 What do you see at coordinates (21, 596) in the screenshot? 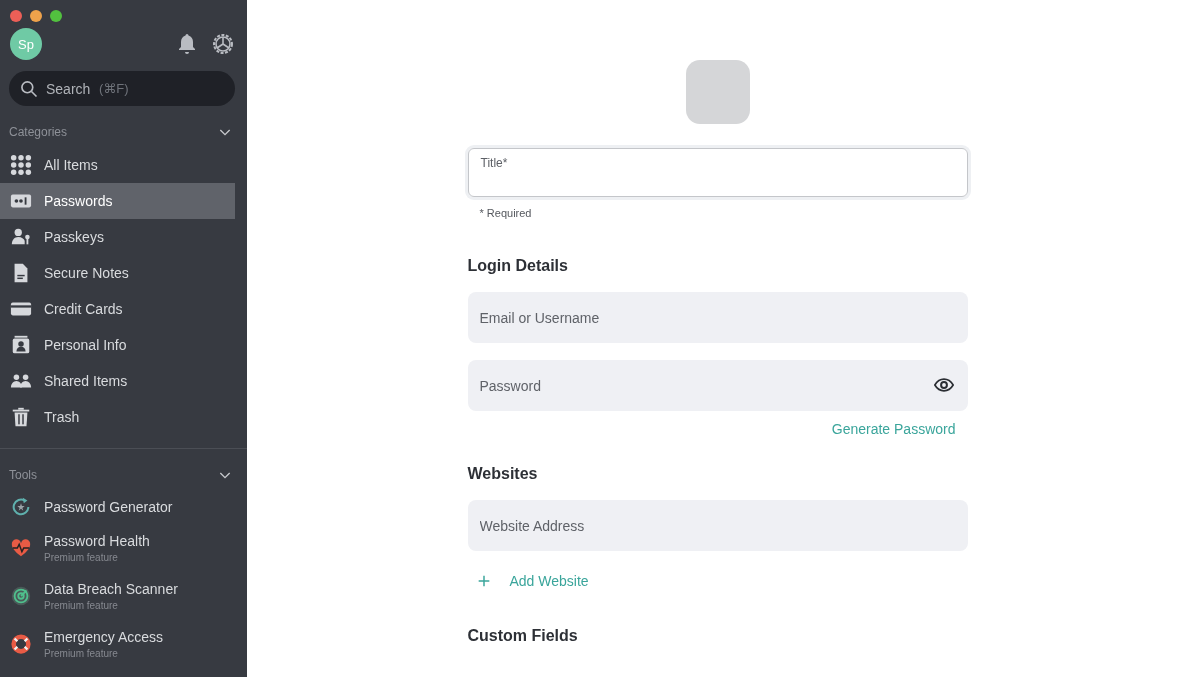
I see `radar-icon` at bounding box center [21, 596].